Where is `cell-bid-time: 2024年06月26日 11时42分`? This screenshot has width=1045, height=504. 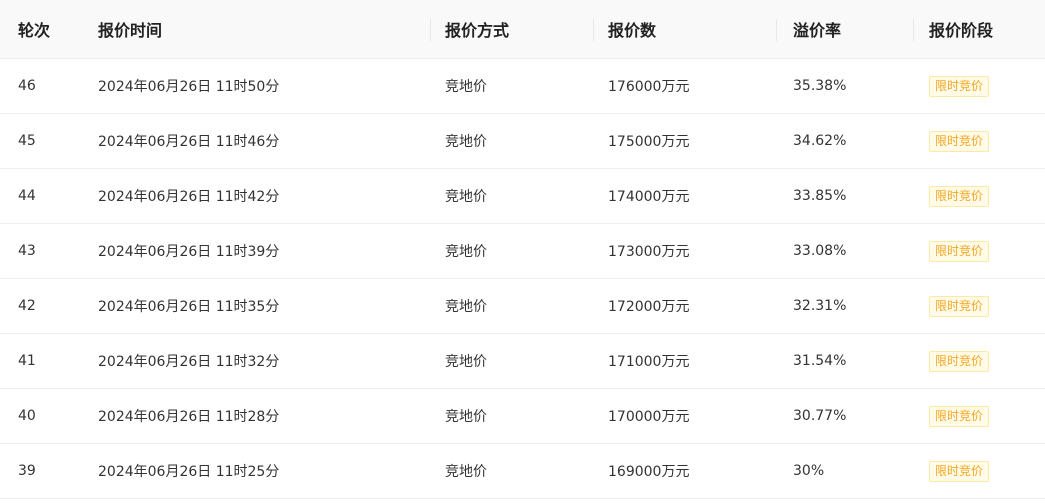
cell-bid-time: 2024年06月26日 11时42分 is located at coordinates (189, 197).